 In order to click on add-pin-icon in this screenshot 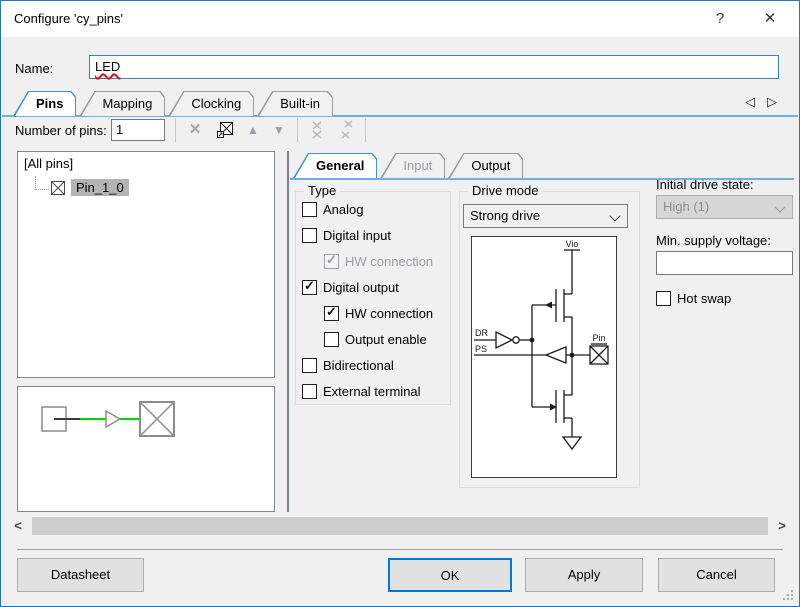, I will do `click(225, 130)`.